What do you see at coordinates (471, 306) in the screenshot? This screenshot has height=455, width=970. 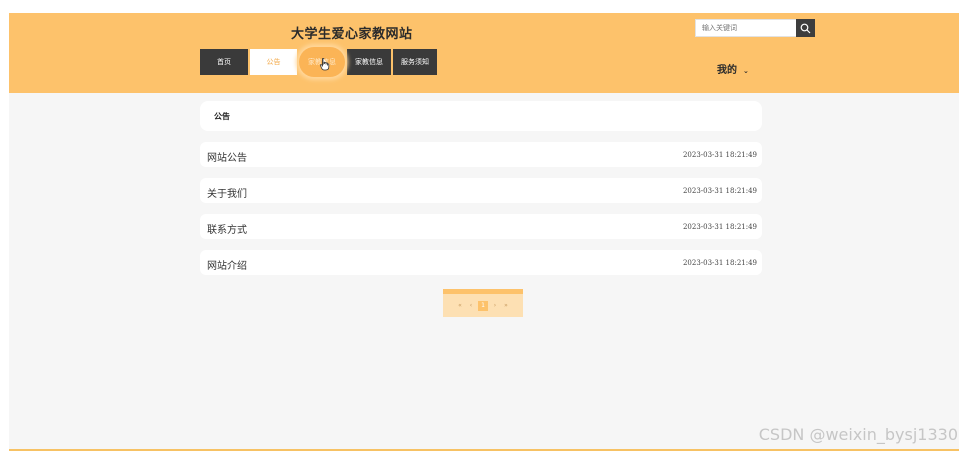 I see `prev-page-button: ‹` at bounding box center [471, 306].